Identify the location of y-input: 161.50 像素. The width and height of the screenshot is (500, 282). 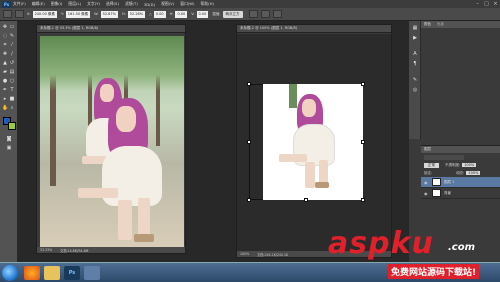
(78, 14).